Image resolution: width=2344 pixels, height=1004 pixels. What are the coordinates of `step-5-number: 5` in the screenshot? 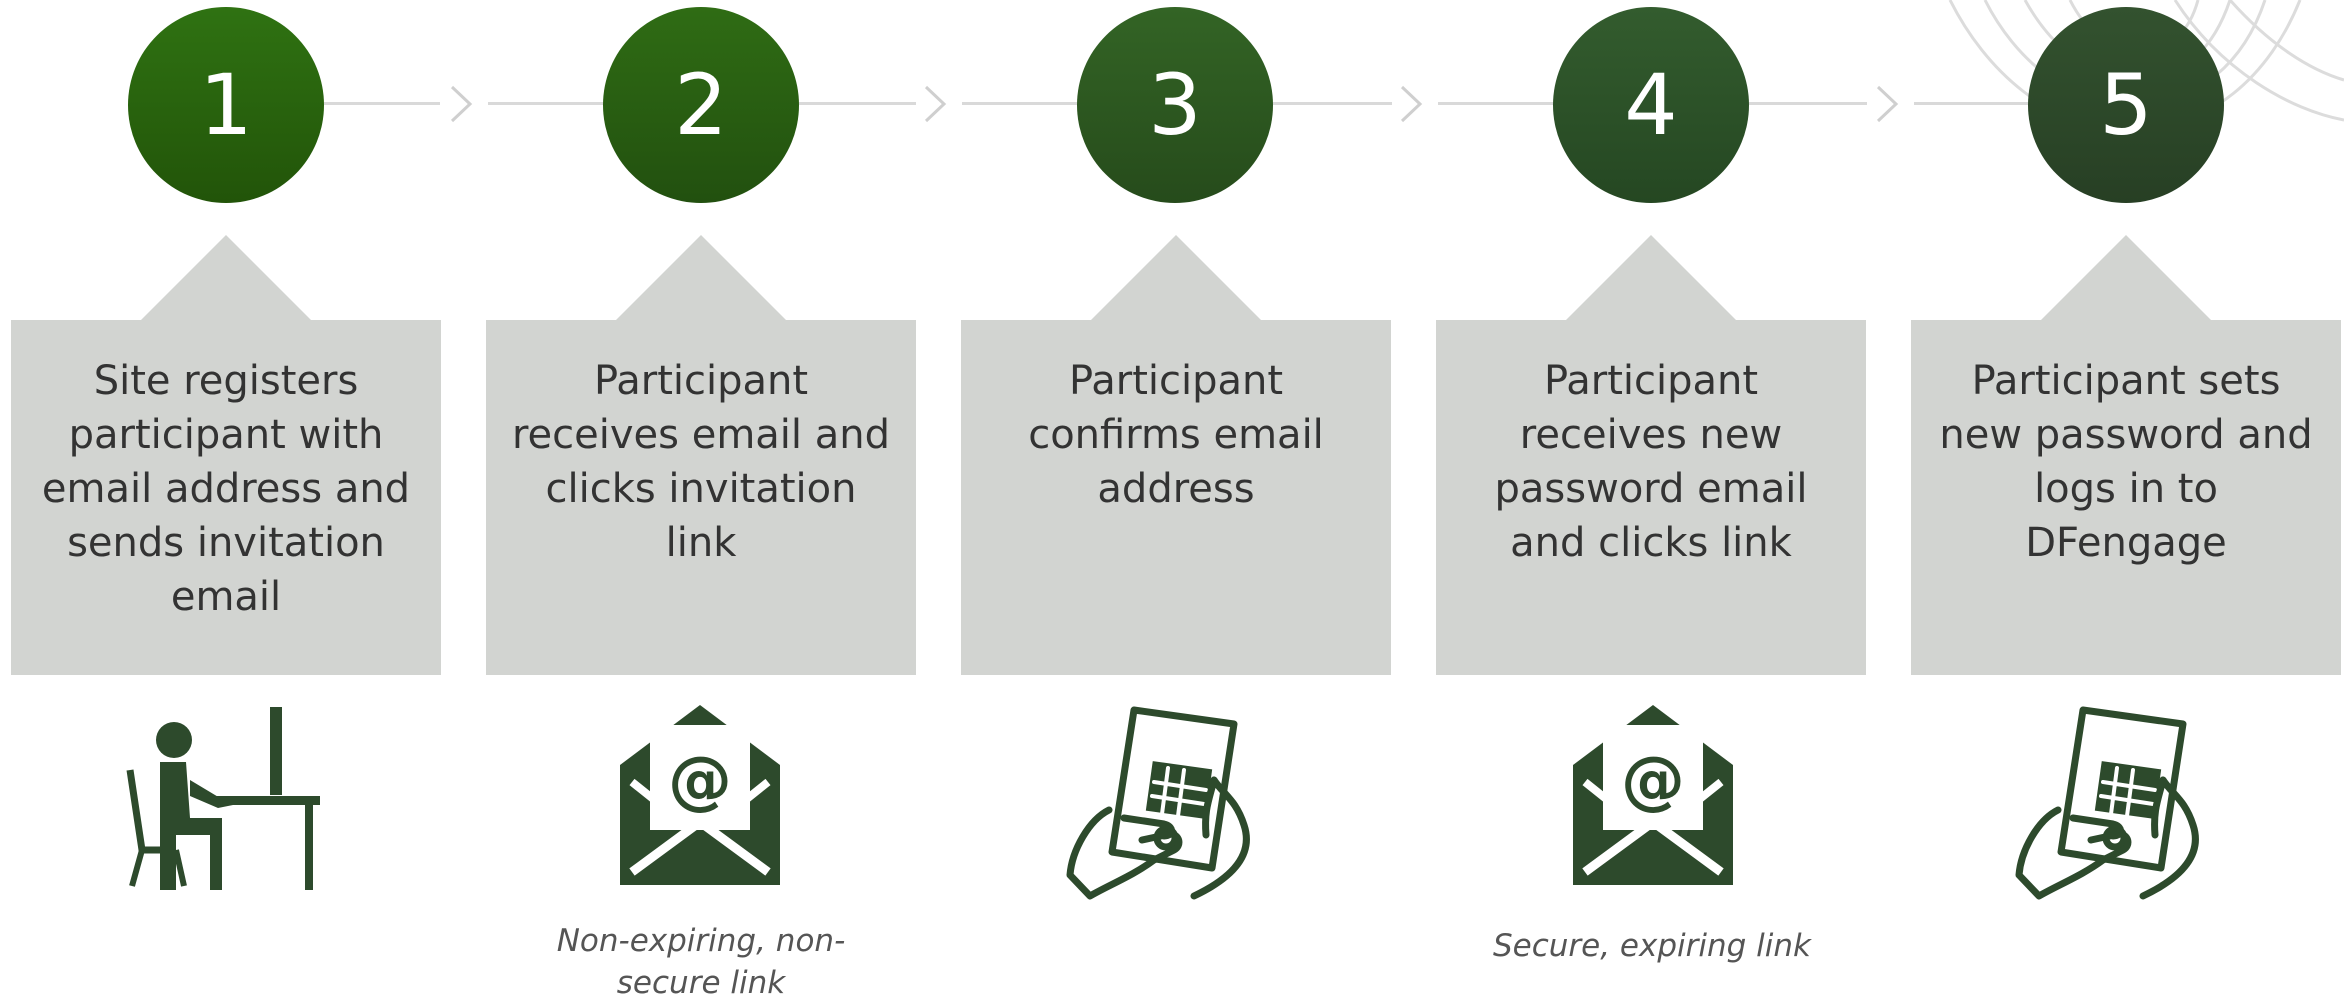 It's located at (2126, 105).